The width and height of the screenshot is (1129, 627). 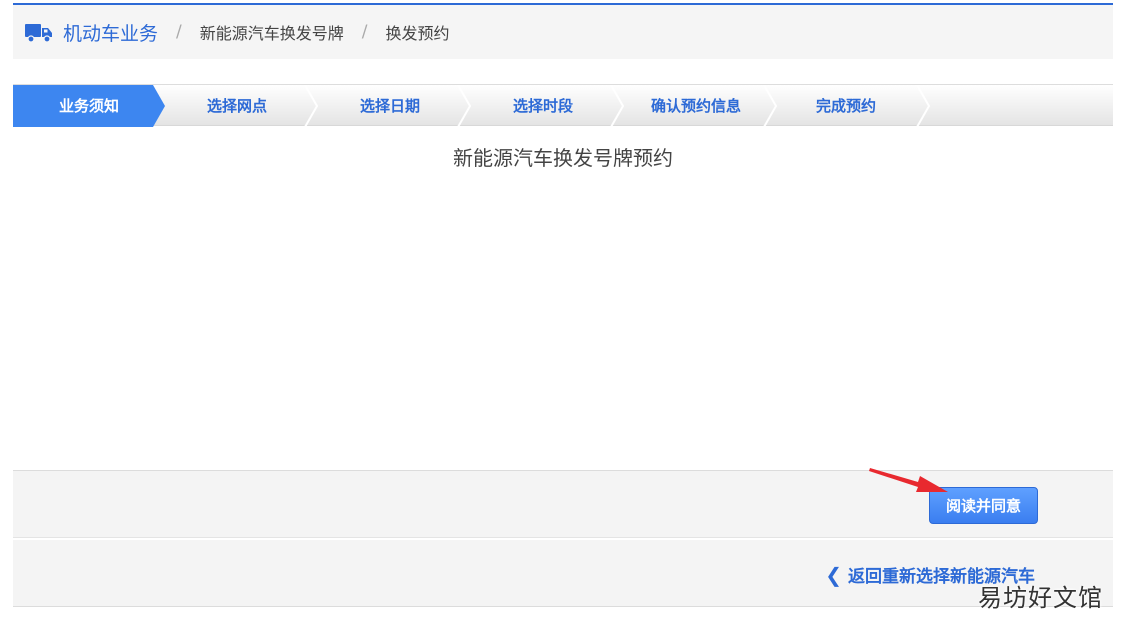 What do you see at coordinates (563, 31) in the screenshot?
I see `breadcrumb: 机动车业务 / 新能源汽车换发号牌 / 换发预约` at bounding box center [563, 31].